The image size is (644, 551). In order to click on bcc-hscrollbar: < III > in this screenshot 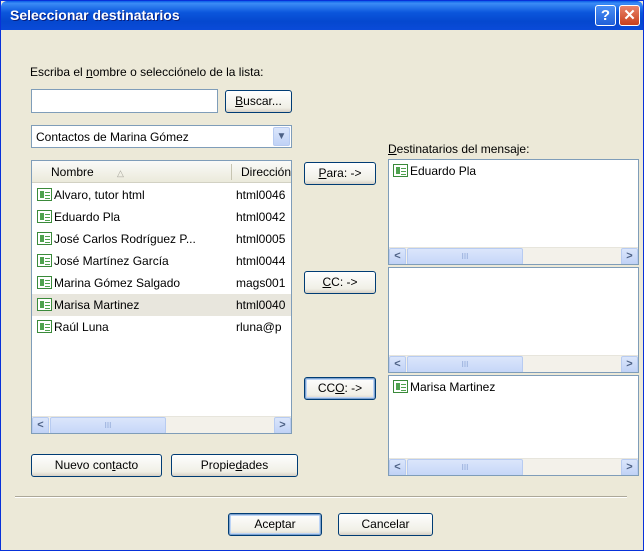, I will do `click(513, 466)`.